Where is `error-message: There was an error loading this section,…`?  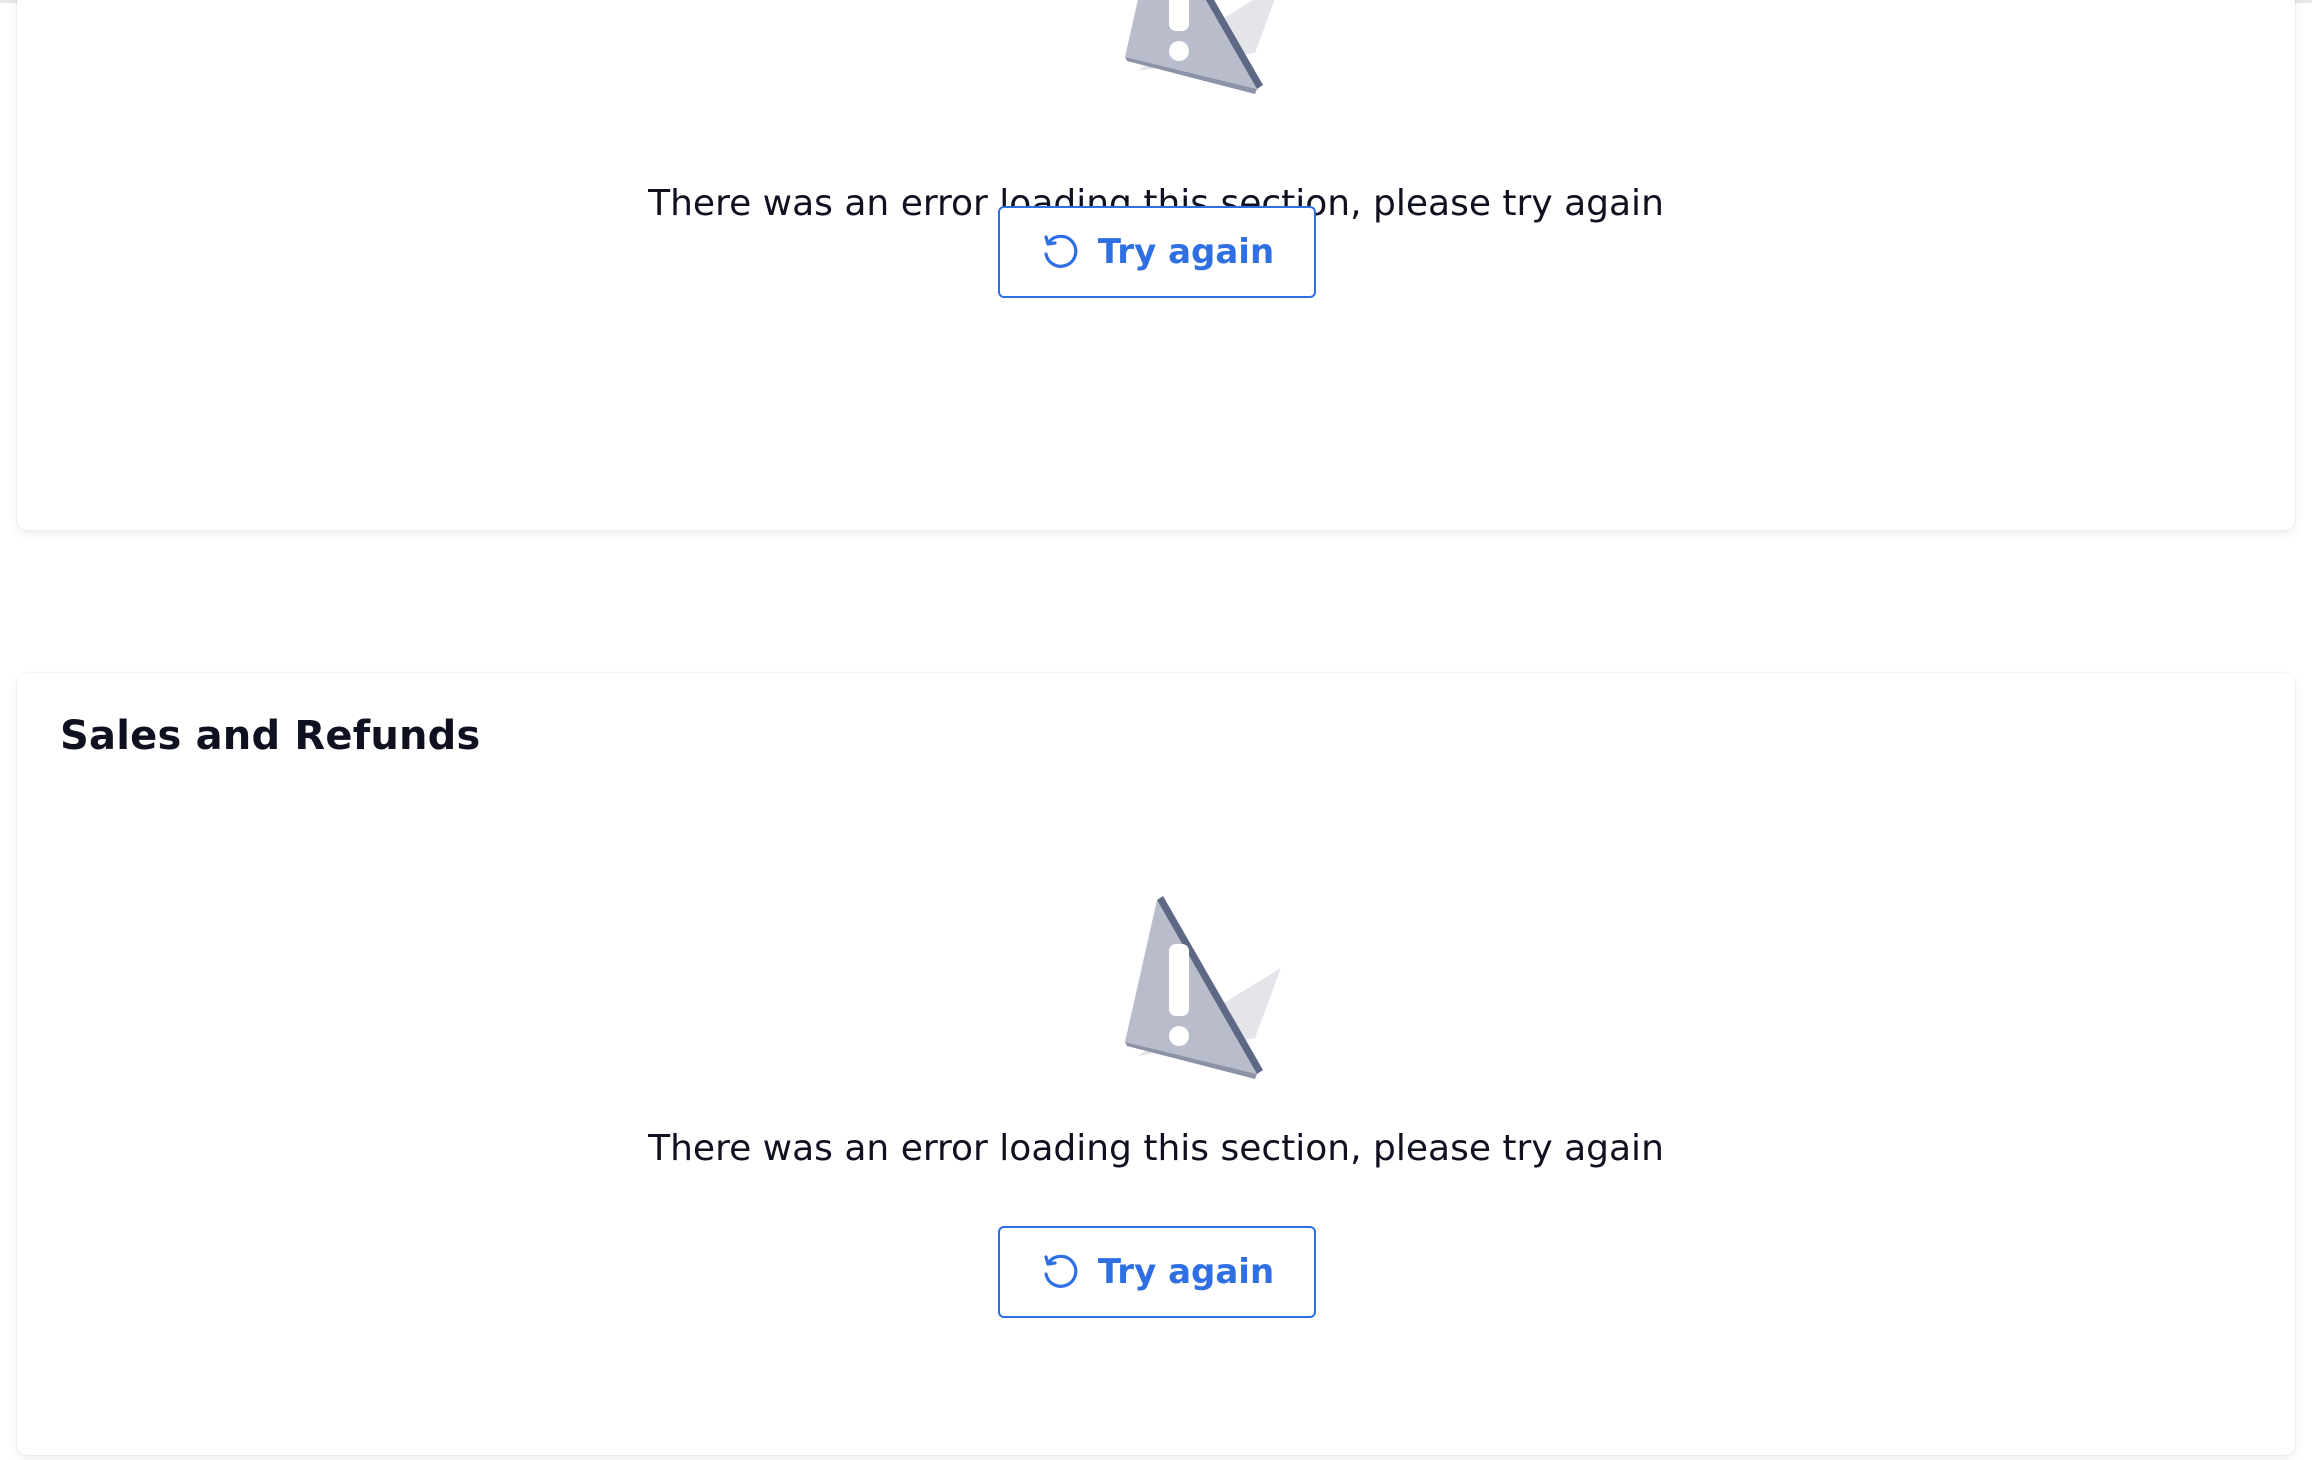 error-message: There was an error loading this section,… is located at coordinates (1156, 1148).